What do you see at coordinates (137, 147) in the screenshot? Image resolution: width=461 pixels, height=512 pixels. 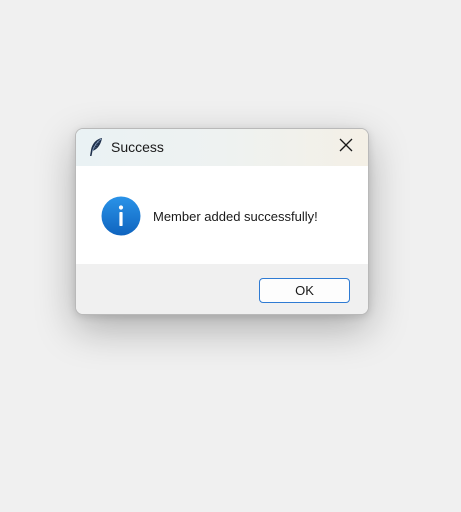 I see `dialog-title: Success` at bounding box center [137, 147].